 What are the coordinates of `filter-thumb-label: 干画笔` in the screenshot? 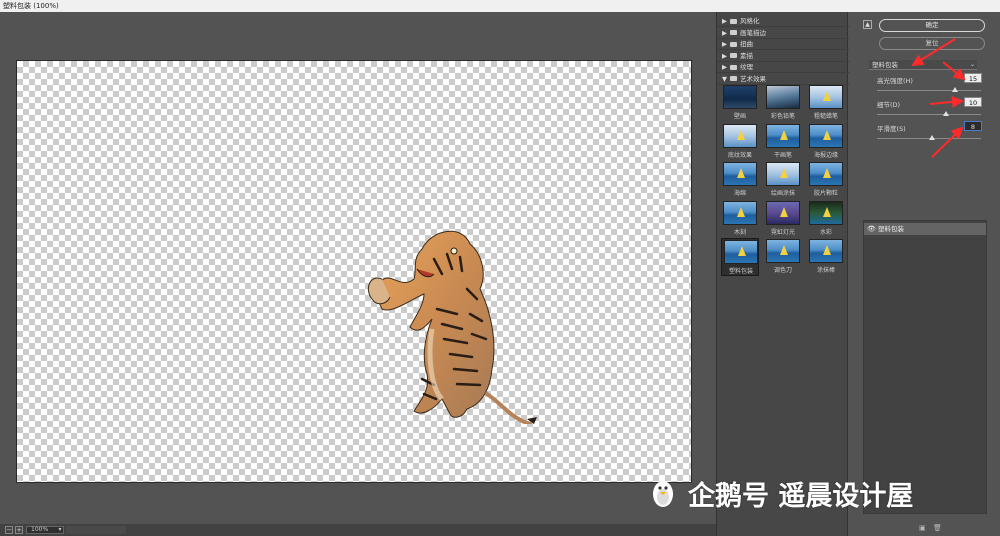 It's located at (782, 155).